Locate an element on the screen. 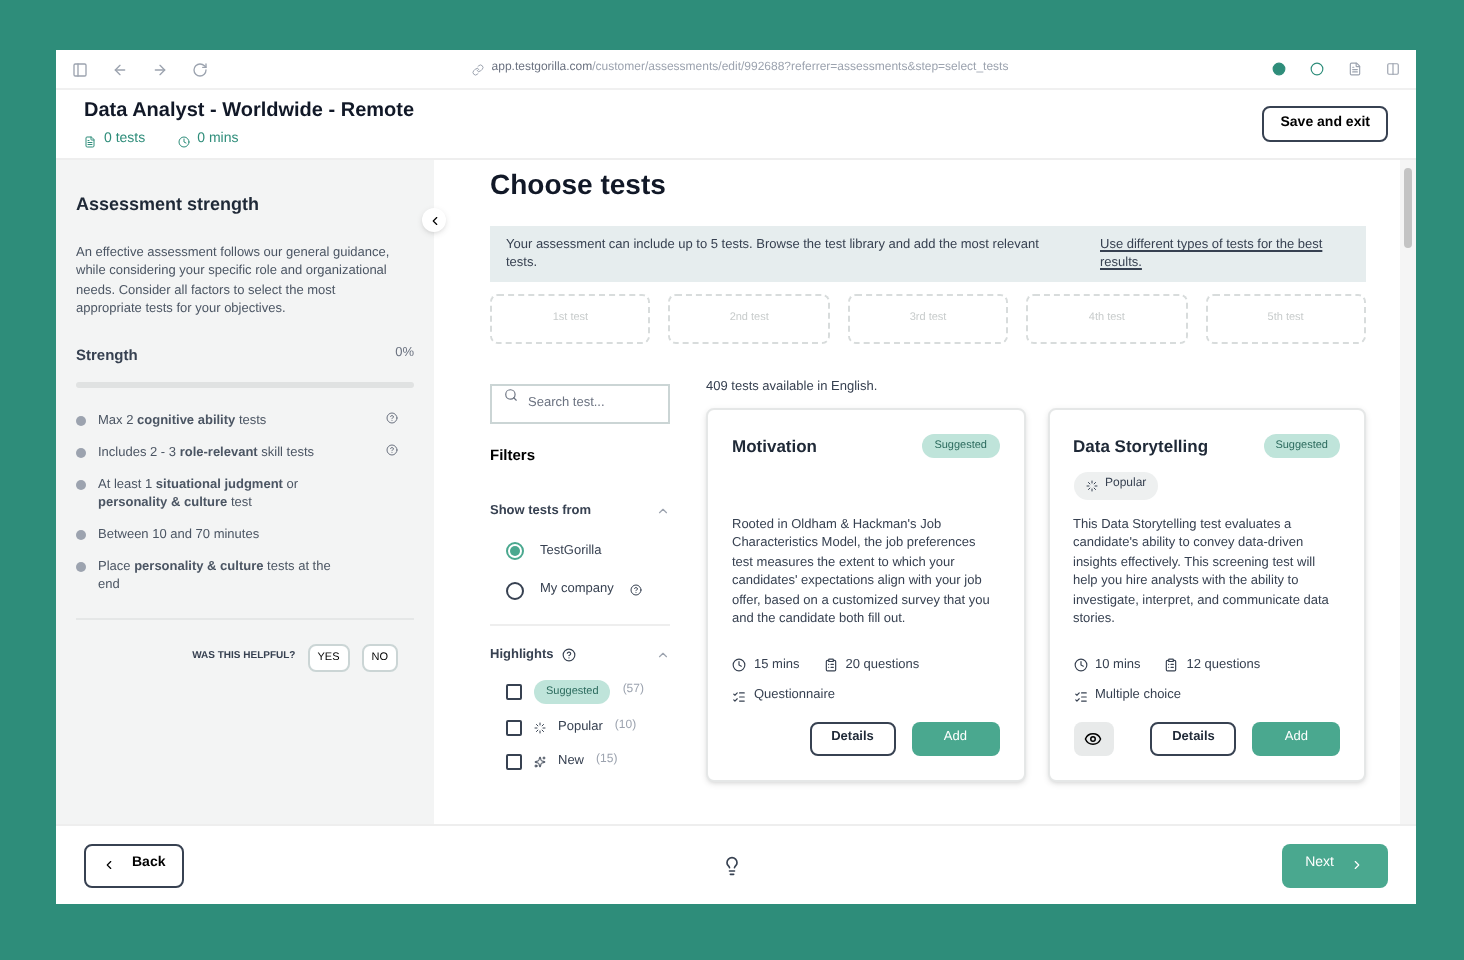 The image size is (1464, 960). preview-button is located at coordinates (1093, 738).